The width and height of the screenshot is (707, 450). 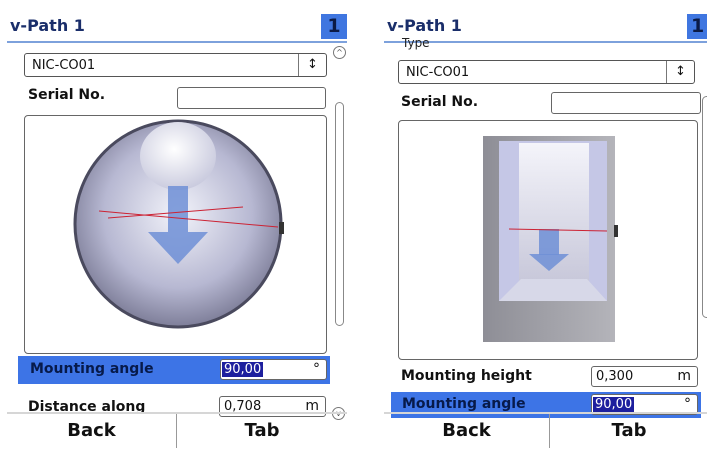 I want to click on mounting-height-label: Mounting height, so click(x=466, y=376).